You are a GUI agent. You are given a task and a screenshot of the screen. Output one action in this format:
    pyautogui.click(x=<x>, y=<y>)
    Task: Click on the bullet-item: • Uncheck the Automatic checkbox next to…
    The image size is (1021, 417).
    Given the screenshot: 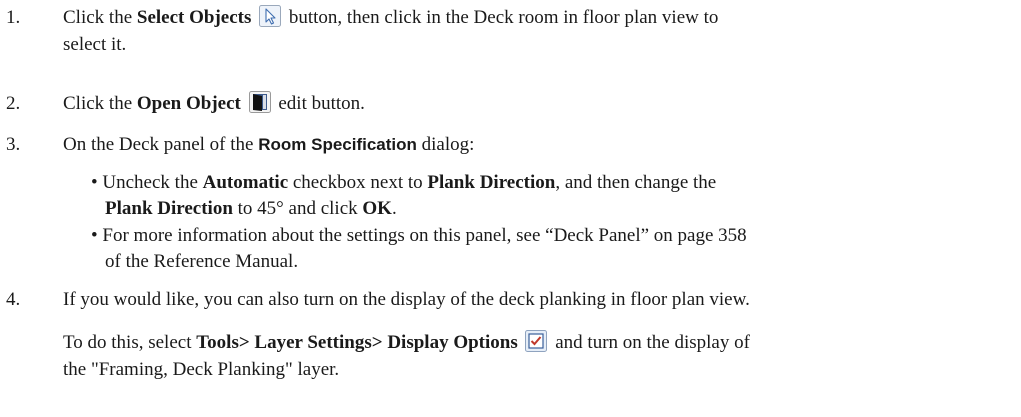 What is the action you would take?
    pyautogui.click(x=404, y=195)
    